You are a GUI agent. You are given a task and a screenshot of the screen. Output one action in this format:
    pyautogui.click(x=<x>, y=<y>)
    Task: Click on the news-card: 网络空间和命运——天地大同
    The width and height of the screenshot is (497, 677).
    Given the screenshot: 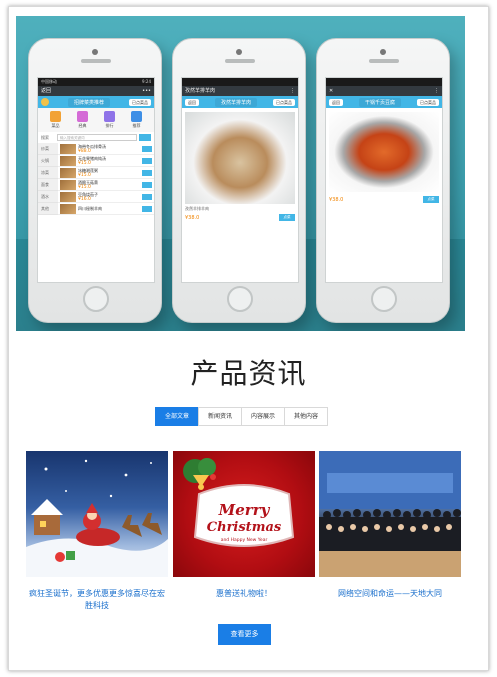 What is the action you would take?
    pyautogui.click(x=390, y=525)
    